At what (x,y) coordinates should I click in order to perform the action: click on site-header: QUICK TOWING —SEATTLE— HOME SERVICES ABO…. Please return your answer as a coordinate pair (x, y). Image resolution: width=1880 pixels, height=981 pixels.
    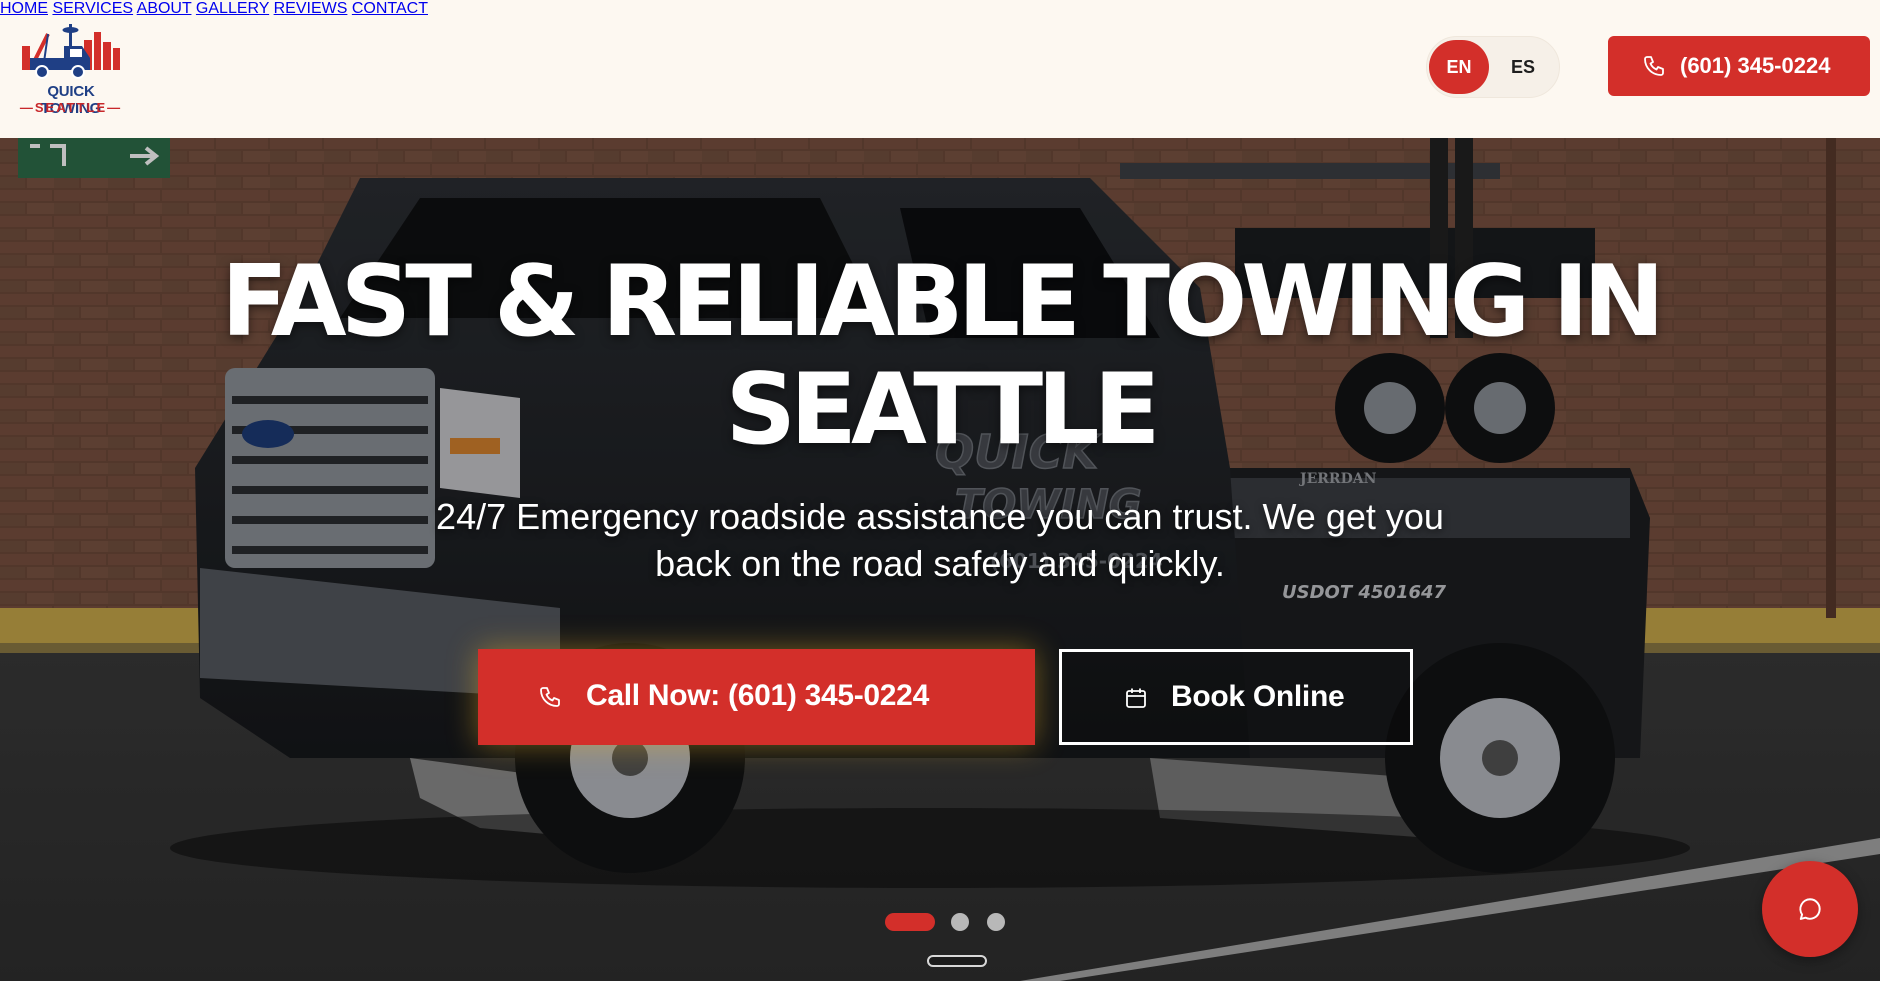
    Looking at the image, I should click on (940, 69).